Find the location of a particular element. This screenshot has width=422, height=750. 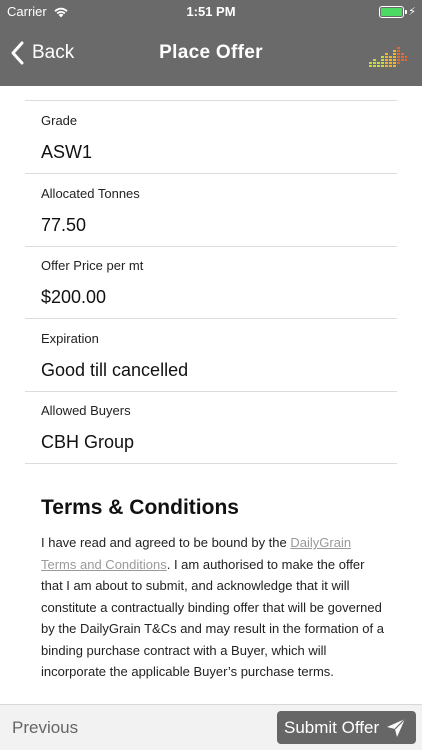

field-label: Expiration is located at coordinates (70, 338).